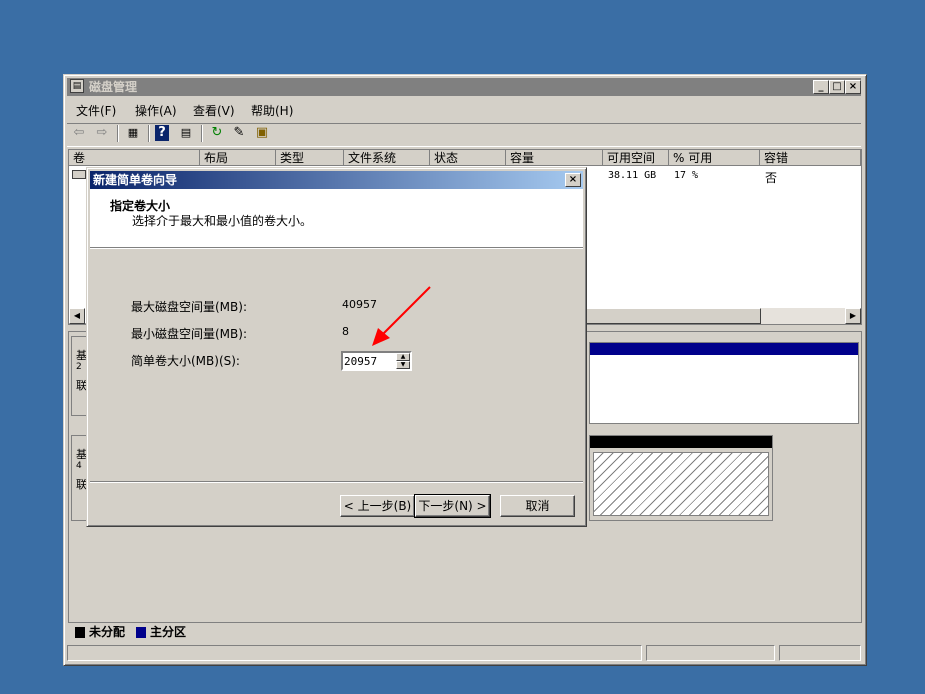 This screenshot has height=694, width=925. Describe the element at coordinates (79, 133) in the screenshot. I see `back-arrow-icon: ⇦` at that location.